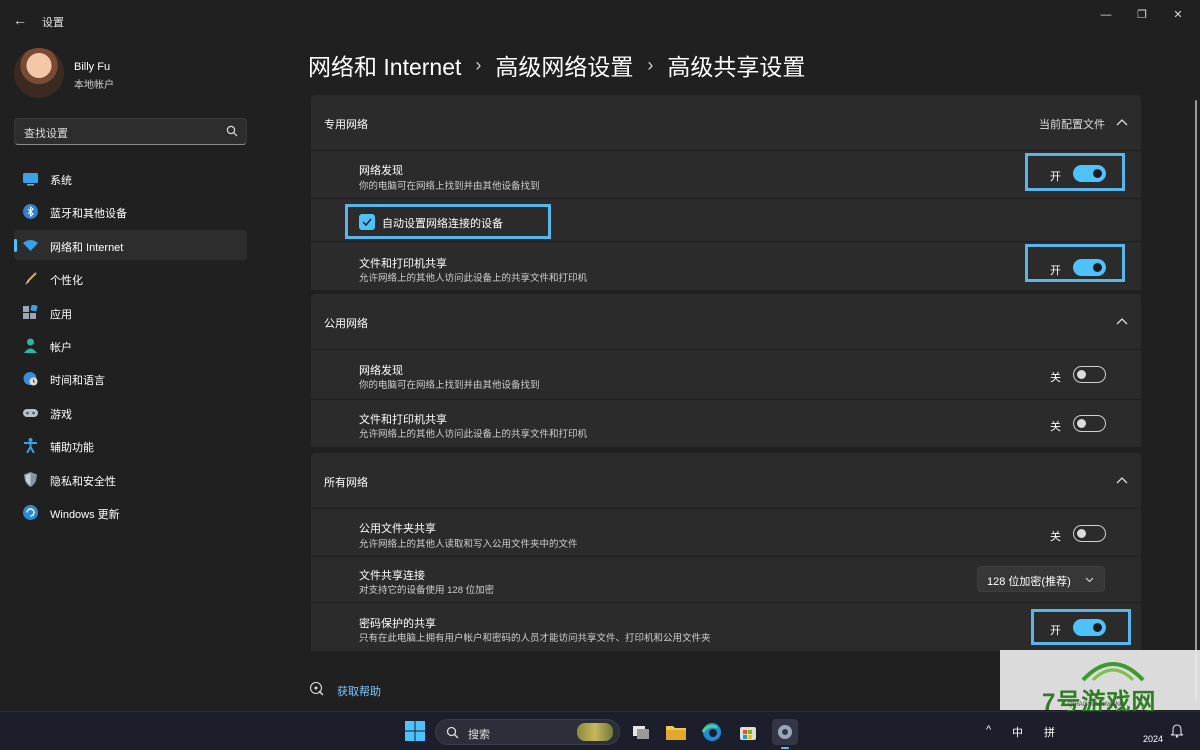 Image resolution: width=1200 pixels, height=750 pixels. Describe the element at coordinates (1106, 15) in the screenshot. I see `minimize-button: —` at that location.